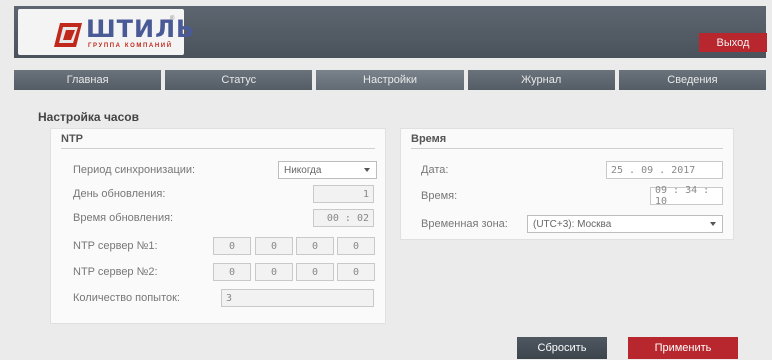 The height and width of the screenshot is (360, 772). What do you see at coordinates (115, 272) in the screenshot?
I see `ntp-server-2-label: NTP сервер №2:` at bounding box center [115, 272].